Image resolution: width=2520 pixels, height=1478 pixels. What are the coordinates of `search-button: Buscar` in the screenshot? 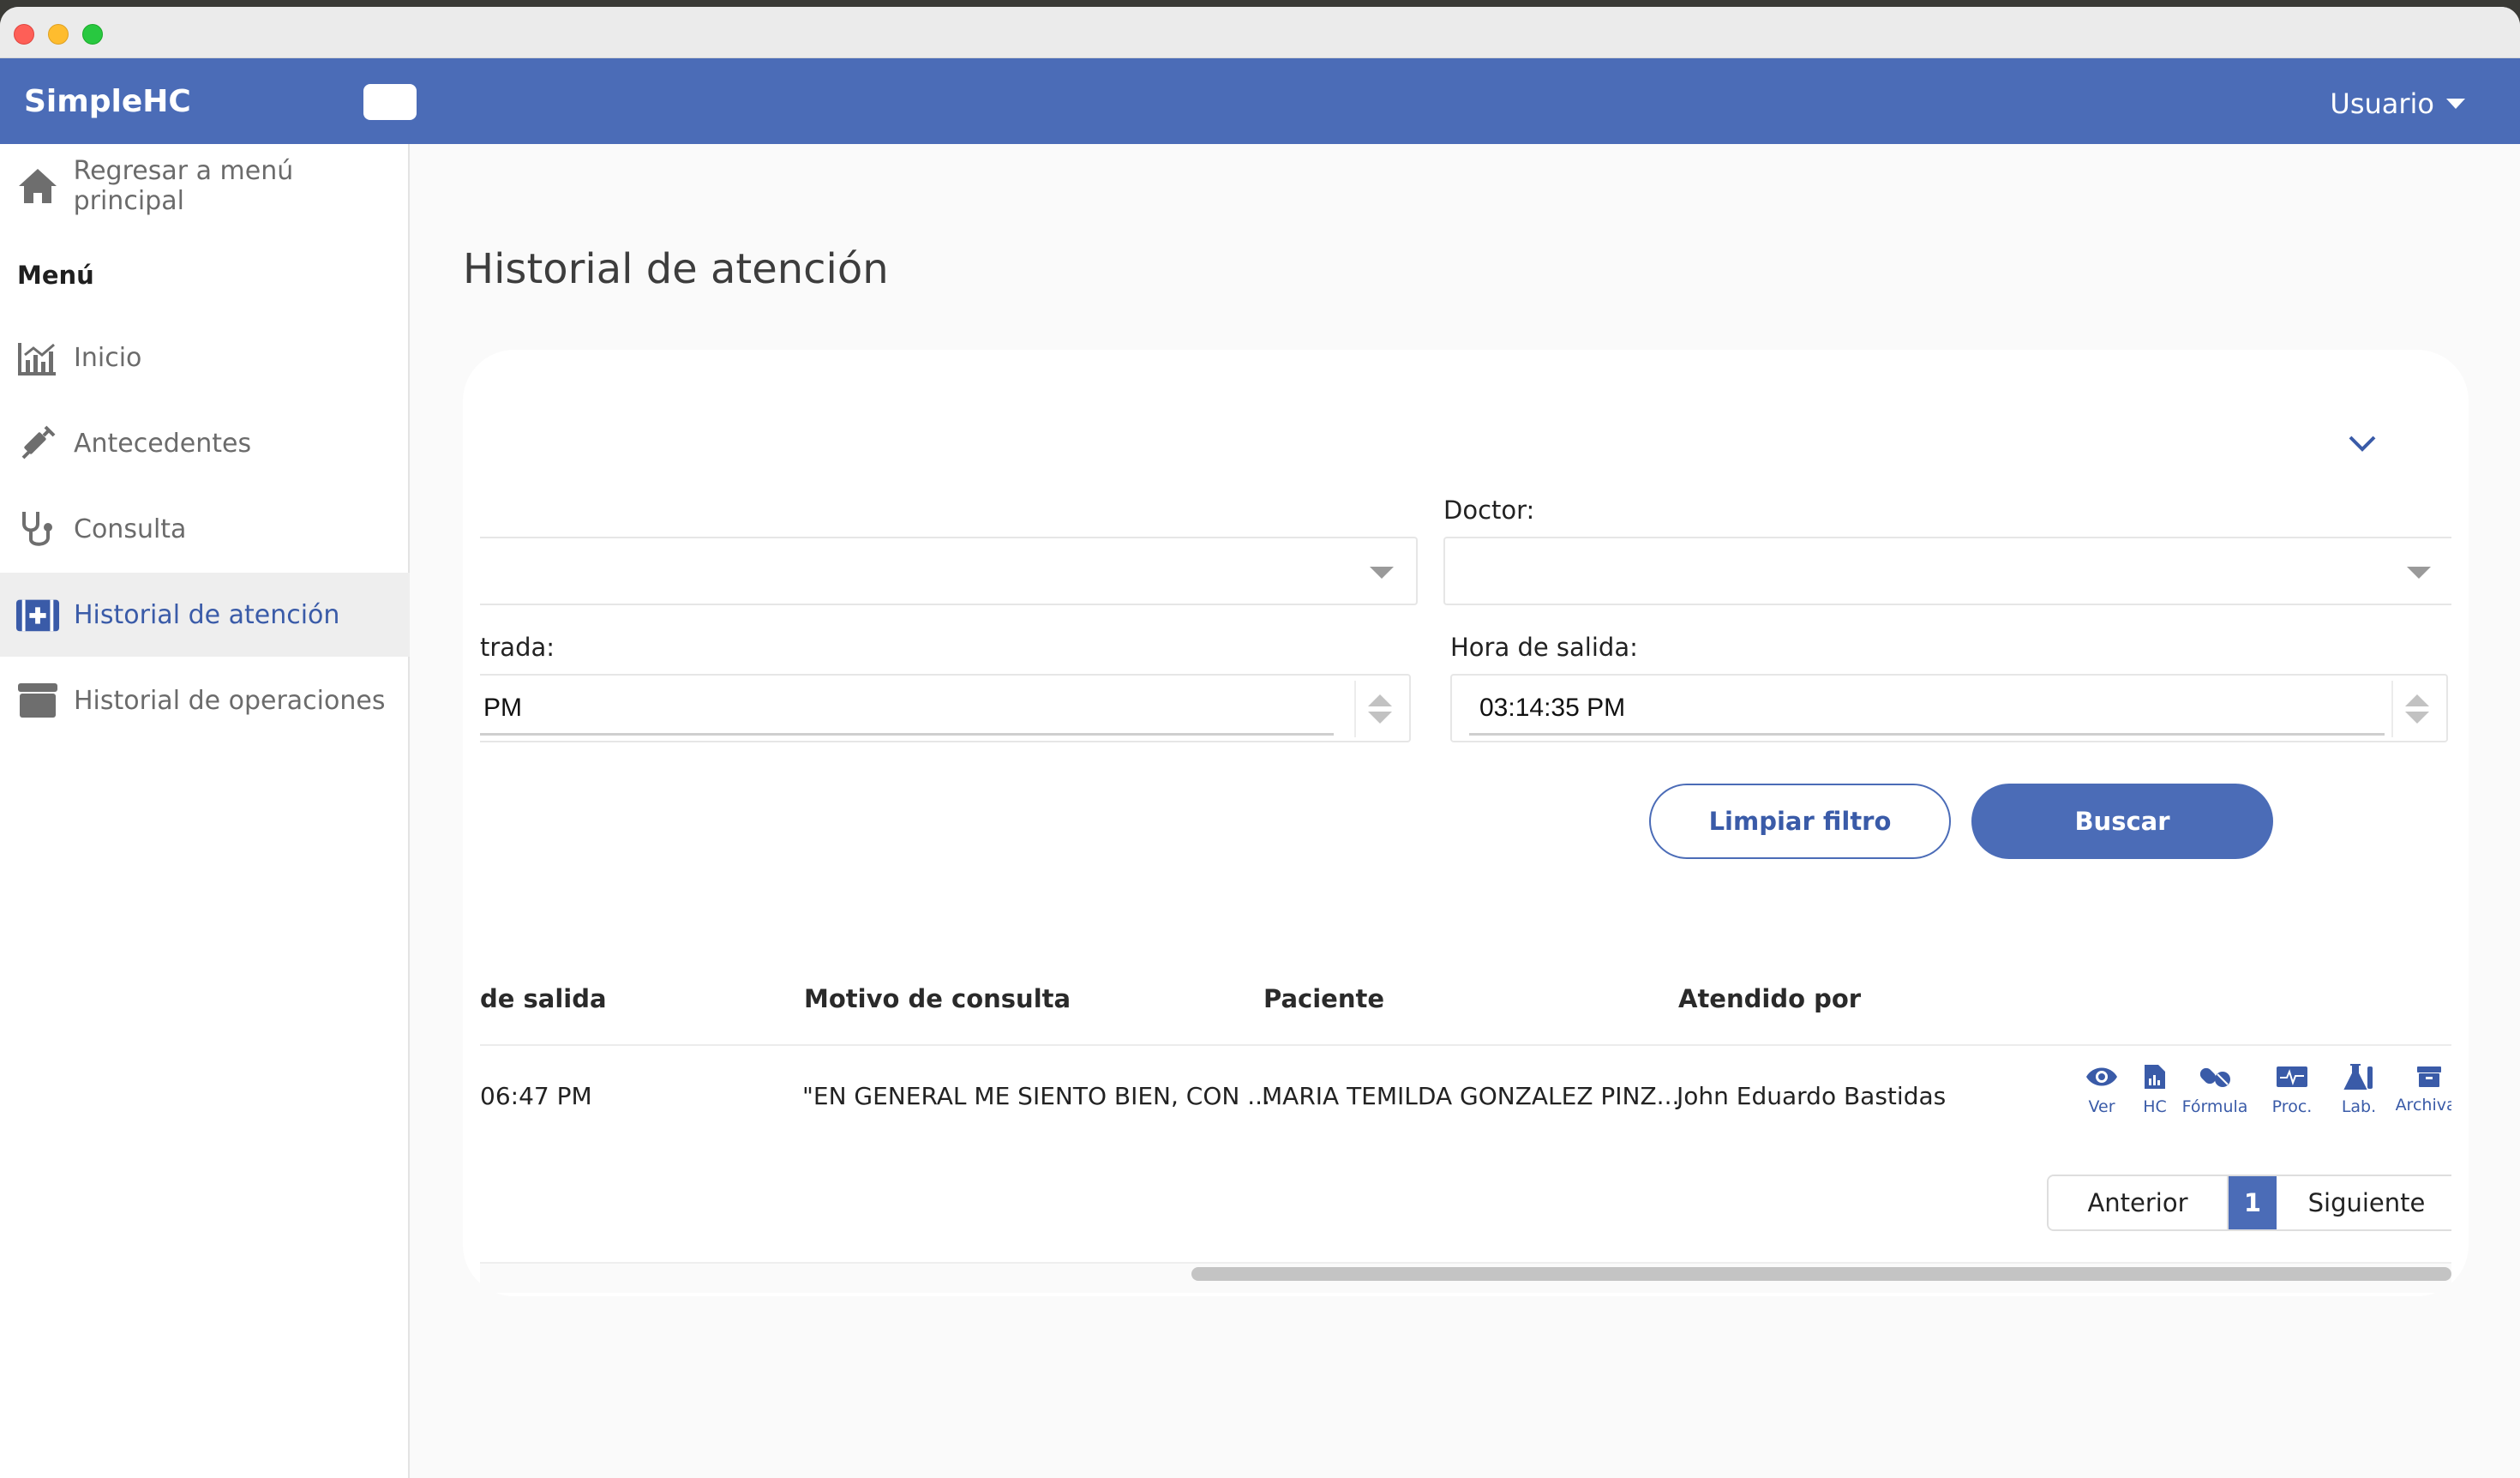 It's located at (2122, 822).